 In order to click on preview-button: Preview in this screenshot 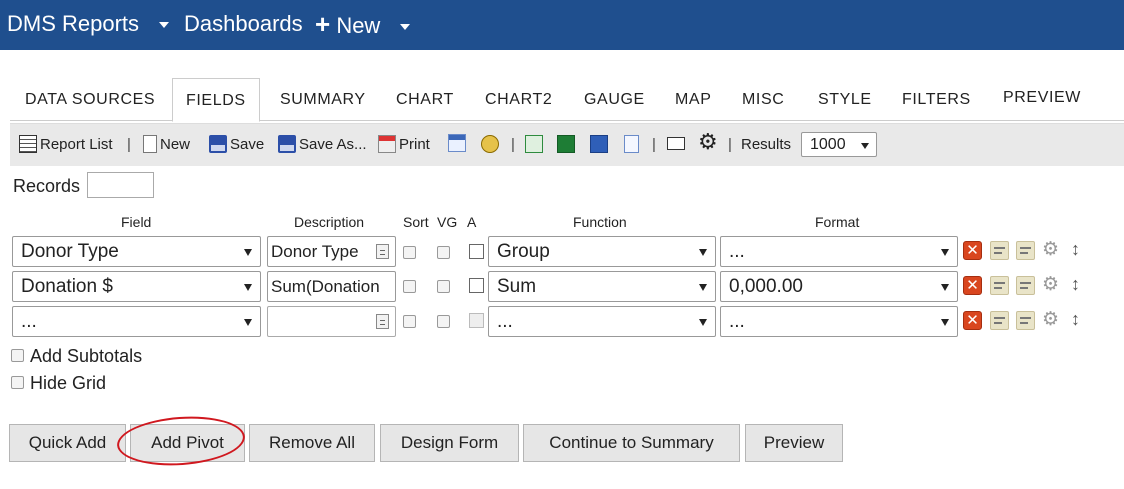, I will do `click(794, 443)`.